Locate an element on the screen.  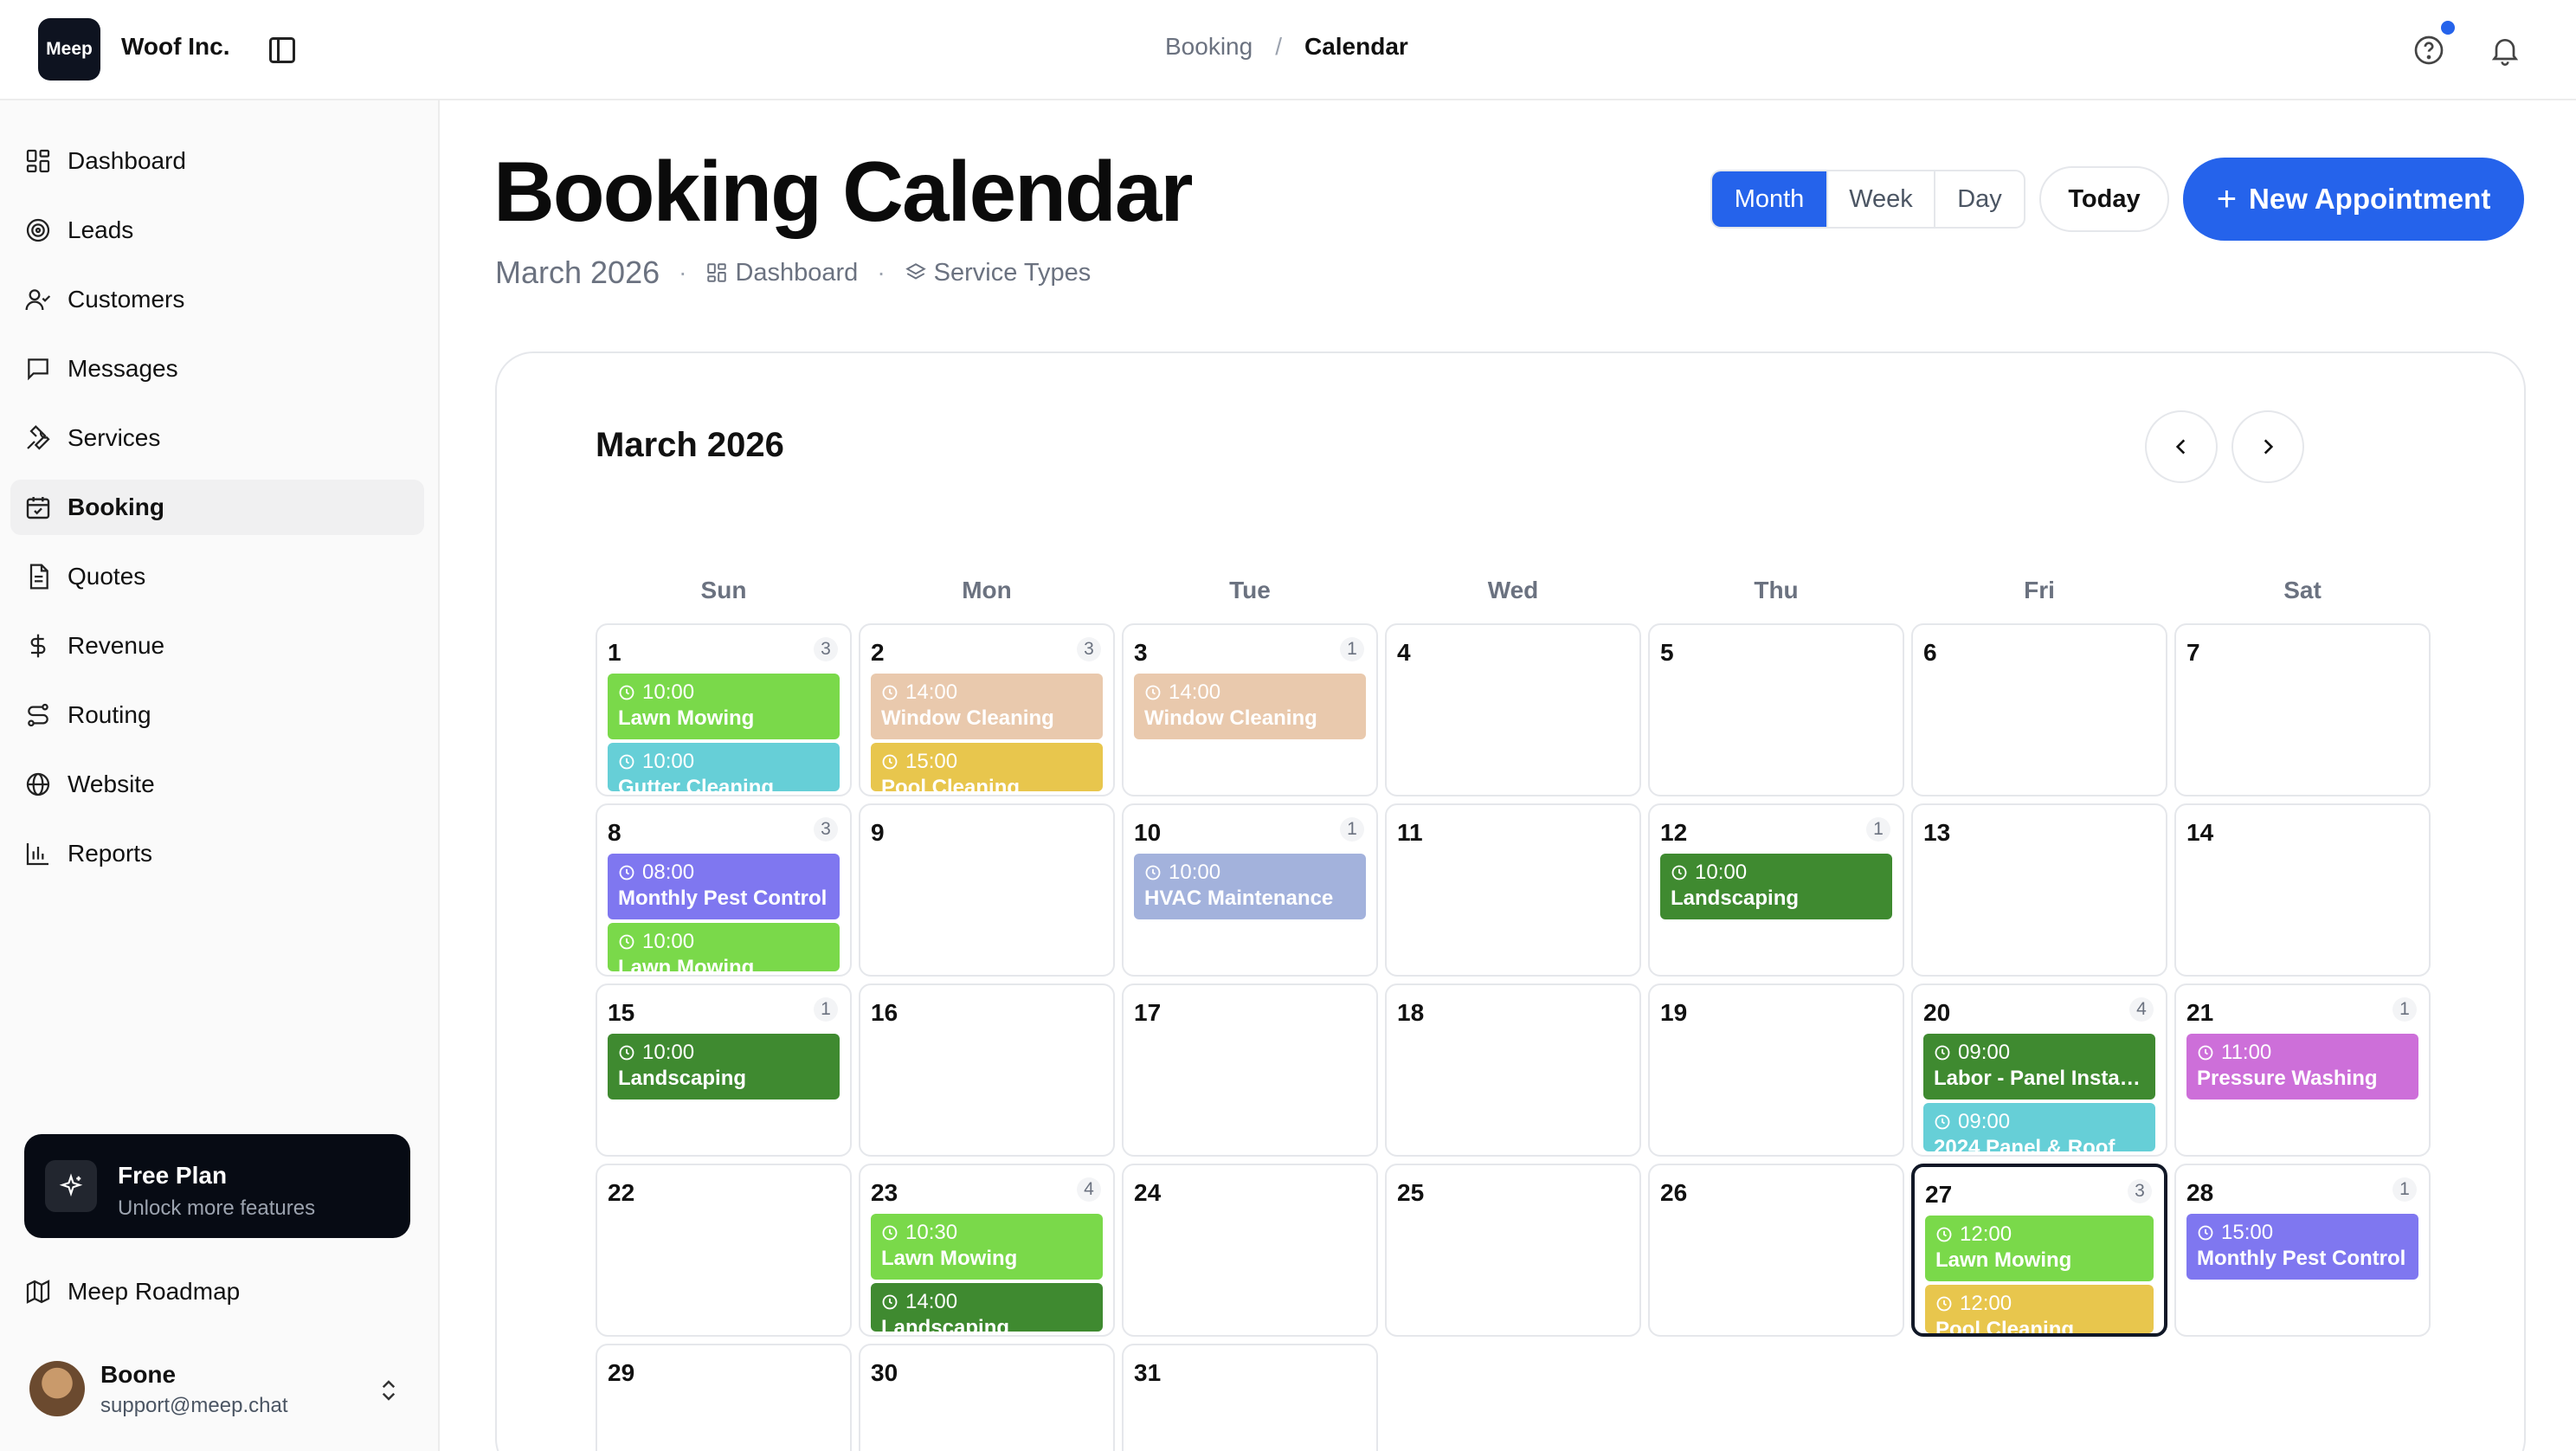
day-cell: 2 3 14:00 Window Cleaning 15:00 Pool Cleaning is located at coordinates (987, 709).